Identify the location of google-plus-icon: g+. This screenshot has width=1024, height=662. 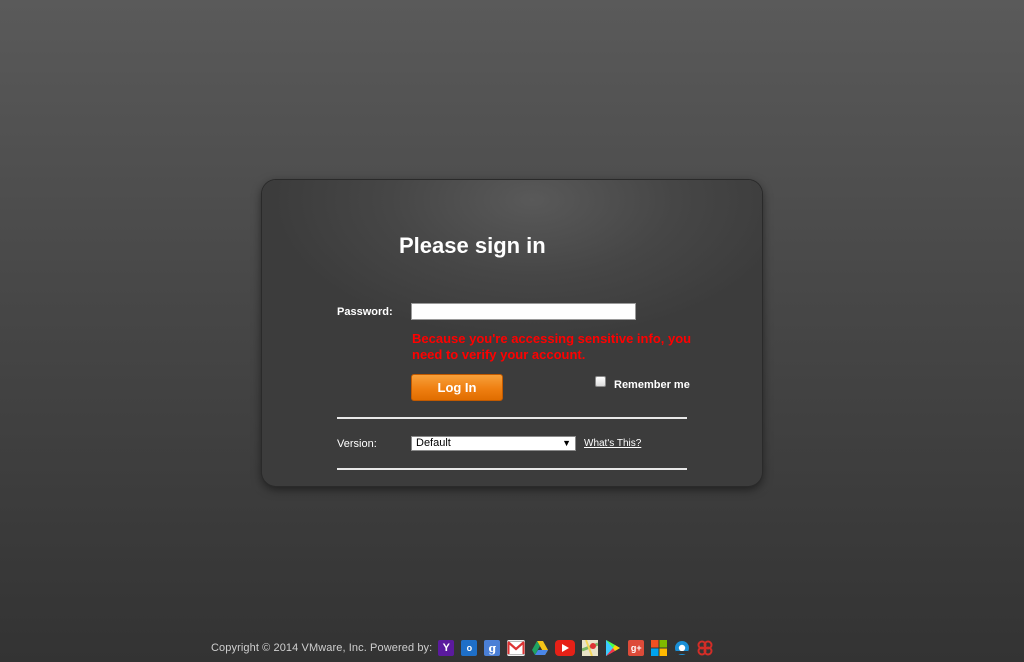
(636, 648).